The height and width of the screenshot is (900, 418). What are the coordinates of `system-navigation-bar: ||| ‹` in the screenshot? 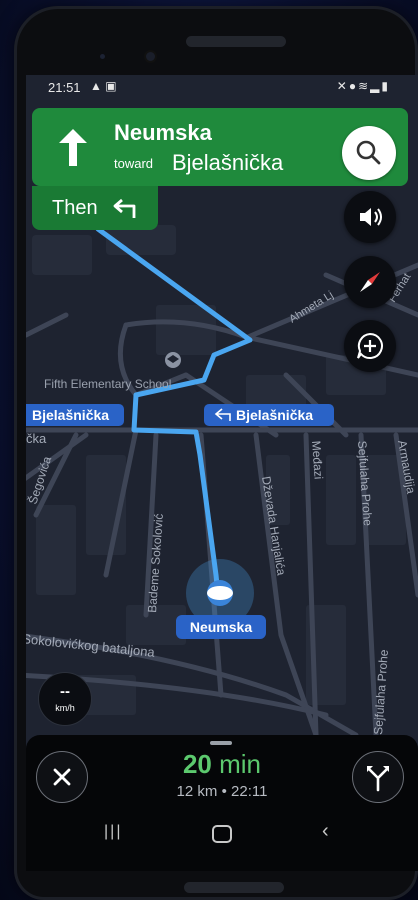 It's located at (222, 832).